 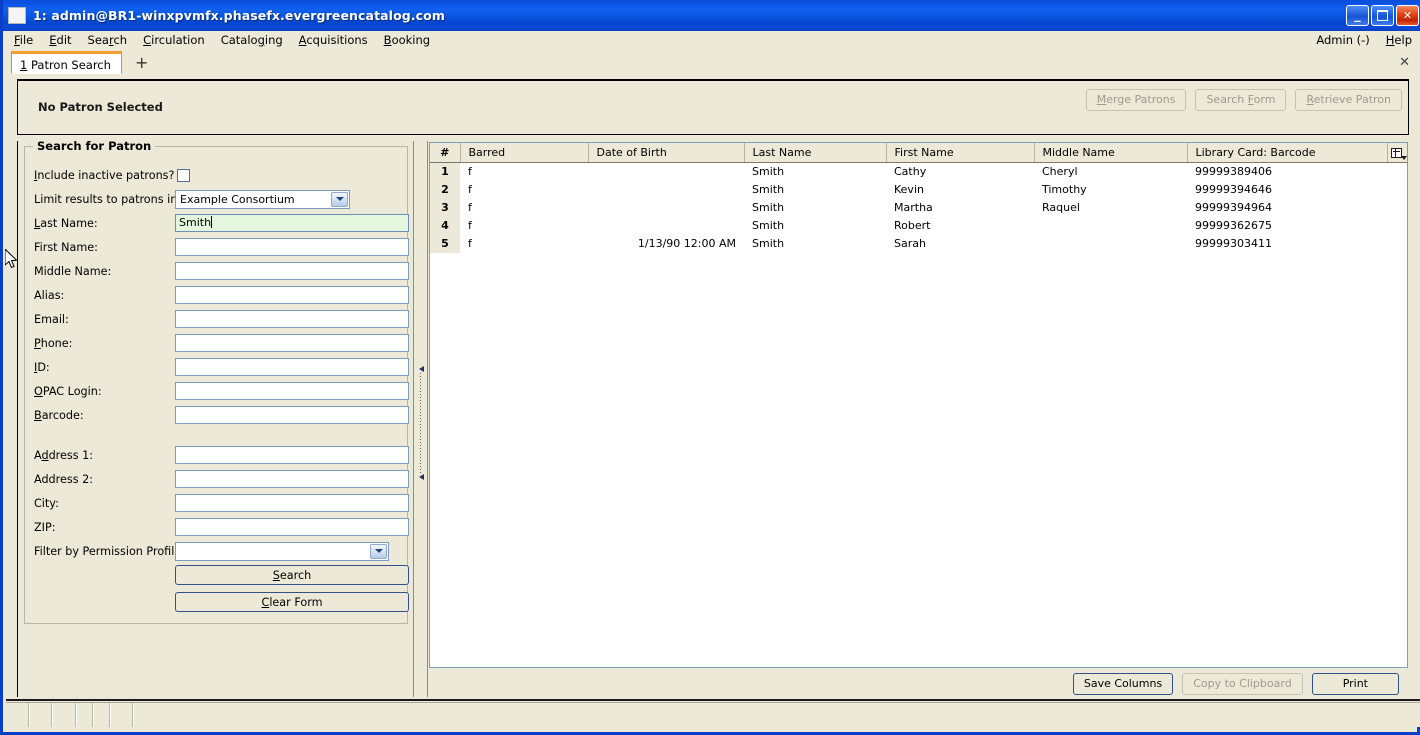 I want to click on cell-date-of-birth: 1/13/90 12:00 AM, so click(x=666, y=243).